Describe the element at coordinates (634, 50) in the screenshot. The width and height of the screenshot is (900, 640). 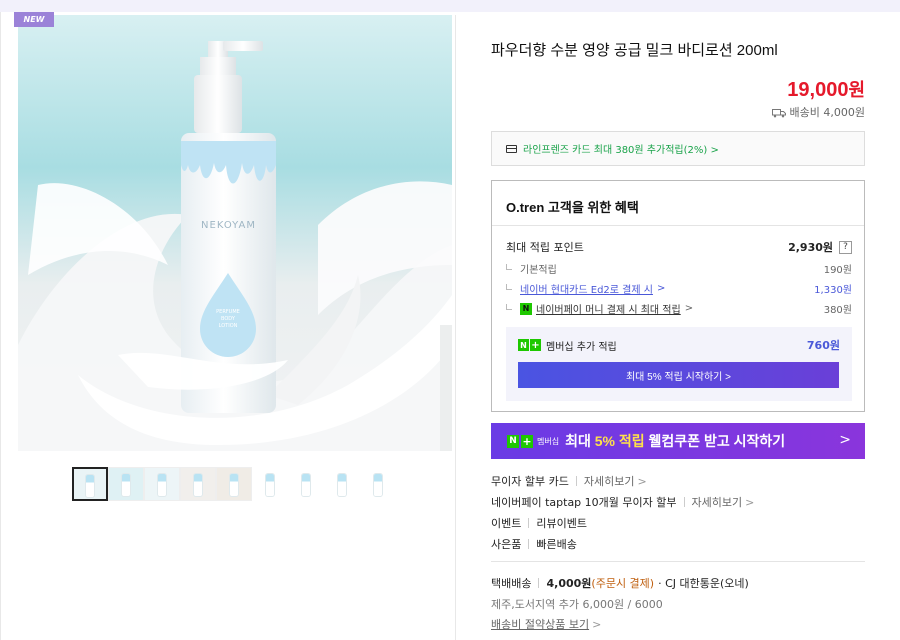
I see `product-title: 파우더향 수분 영양 공급 밀크 바디로션 200ml` at that location.